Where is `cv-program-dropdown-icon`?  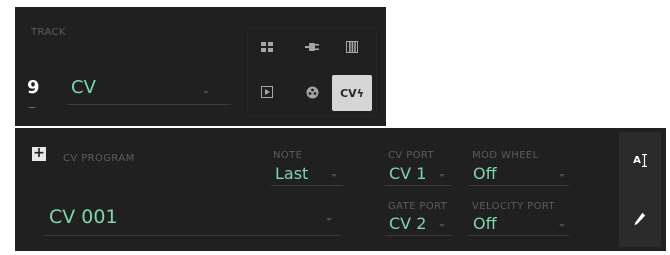
cv-program-dropdown-icon is located at coordinates (329, 219).